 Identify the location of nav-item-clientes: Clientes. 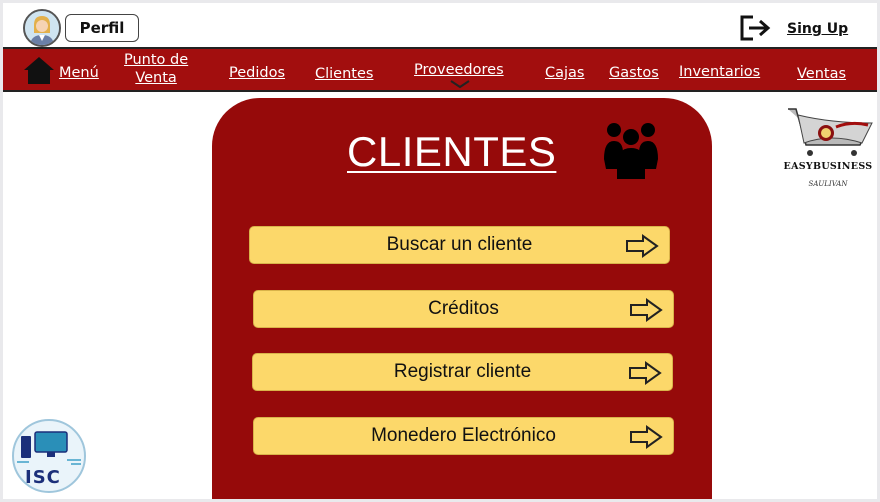
(344, 74).